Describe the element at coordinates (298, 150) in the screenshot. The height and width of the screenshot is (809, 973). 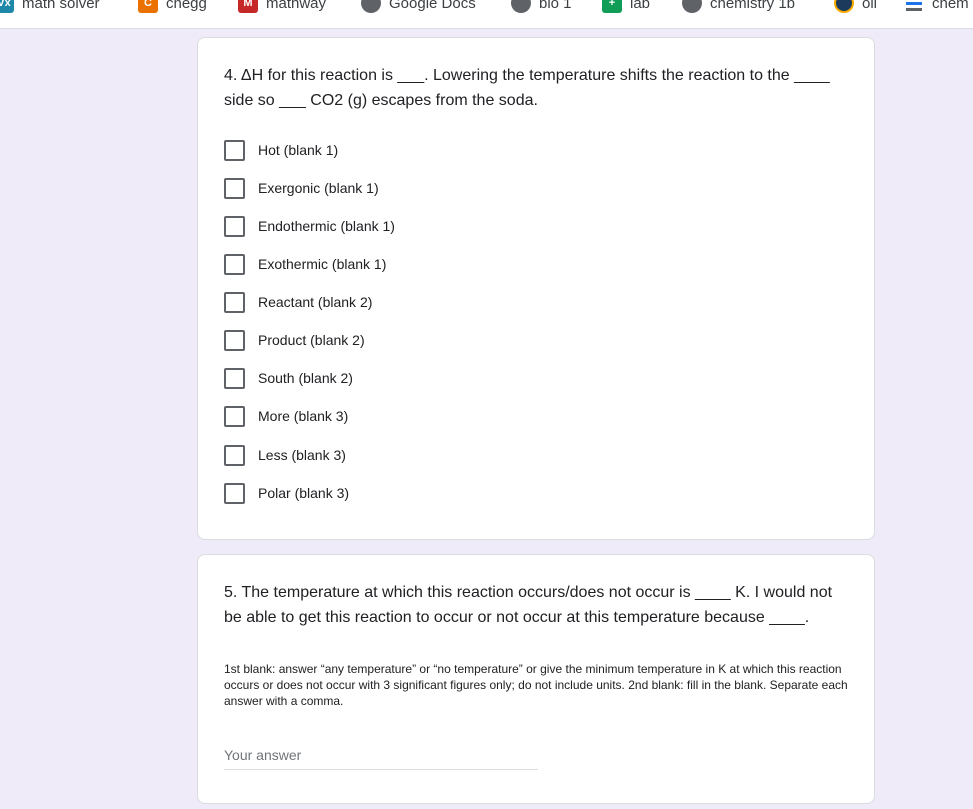
I see `option-label: Hot (blank 1)` at that location.